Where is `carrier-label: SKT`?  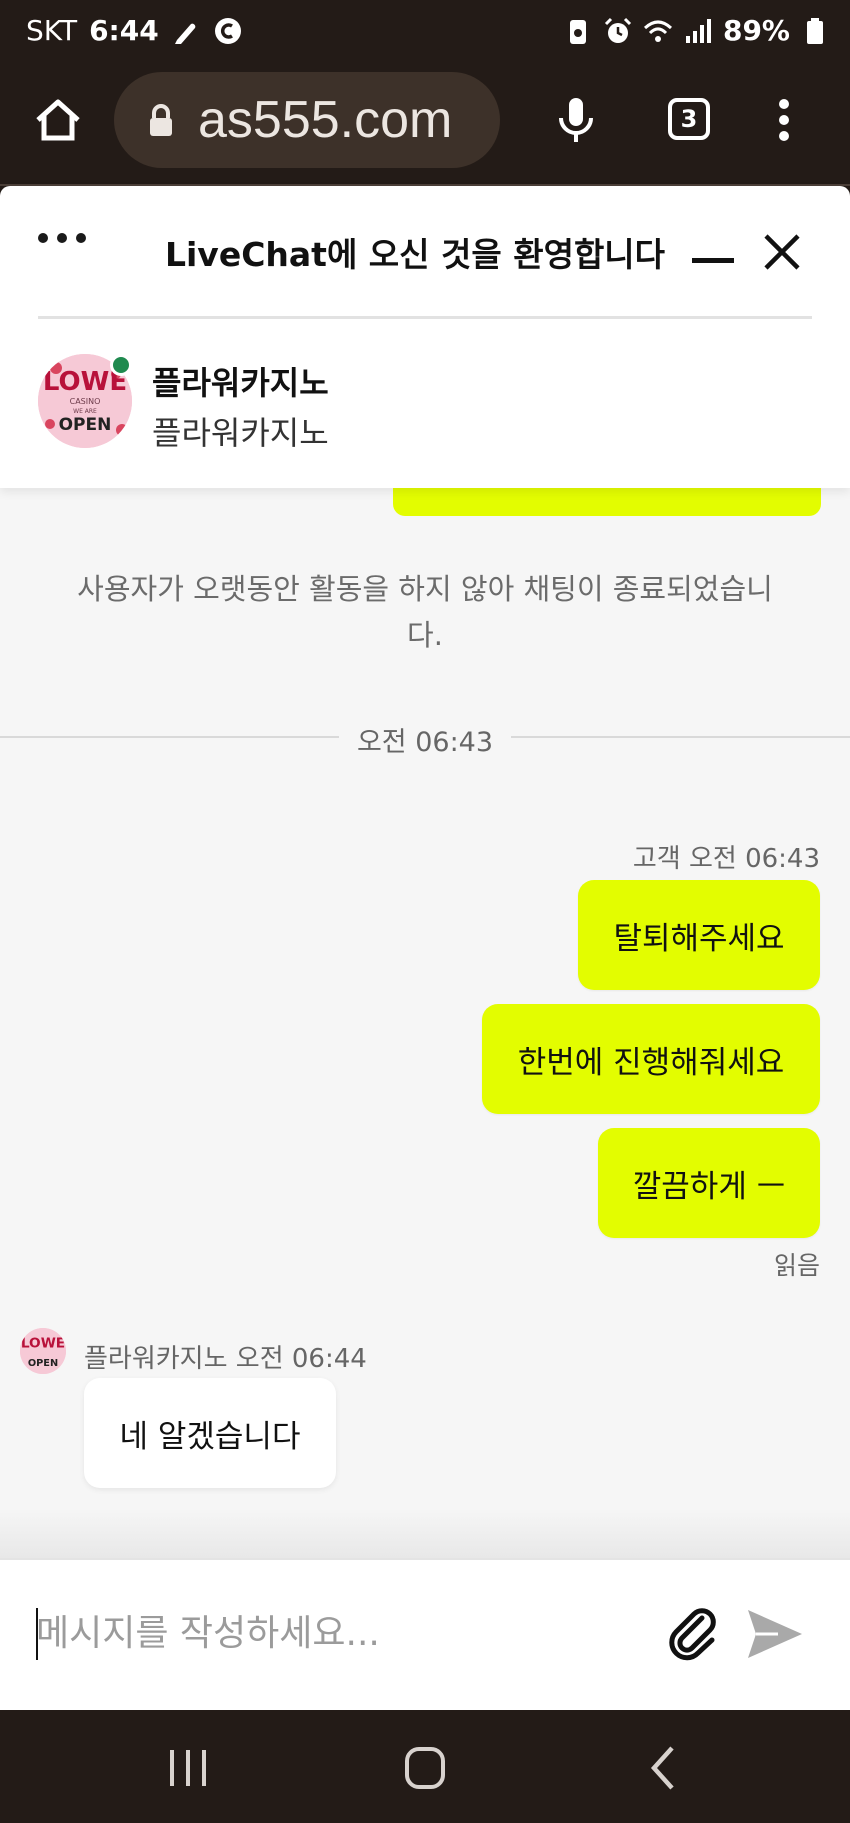 carrier-label: SKT is located at coordinates (52, 30).